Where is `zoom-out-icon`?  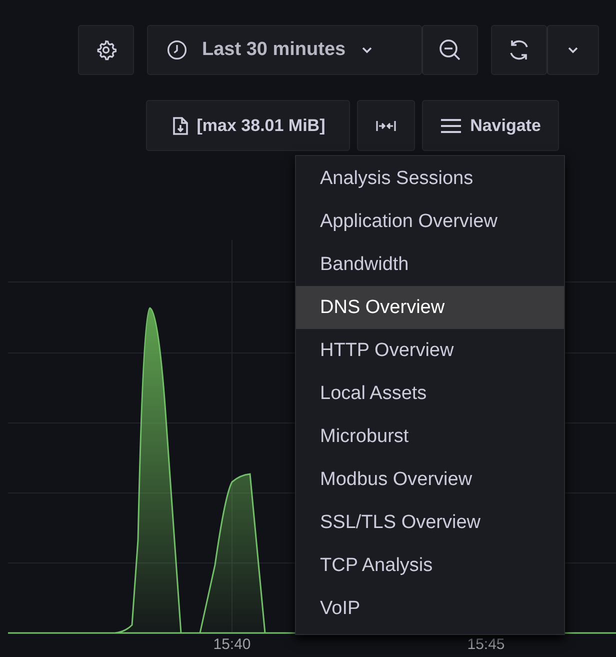
zoom-out-icon is located at coordinates (450, 50).